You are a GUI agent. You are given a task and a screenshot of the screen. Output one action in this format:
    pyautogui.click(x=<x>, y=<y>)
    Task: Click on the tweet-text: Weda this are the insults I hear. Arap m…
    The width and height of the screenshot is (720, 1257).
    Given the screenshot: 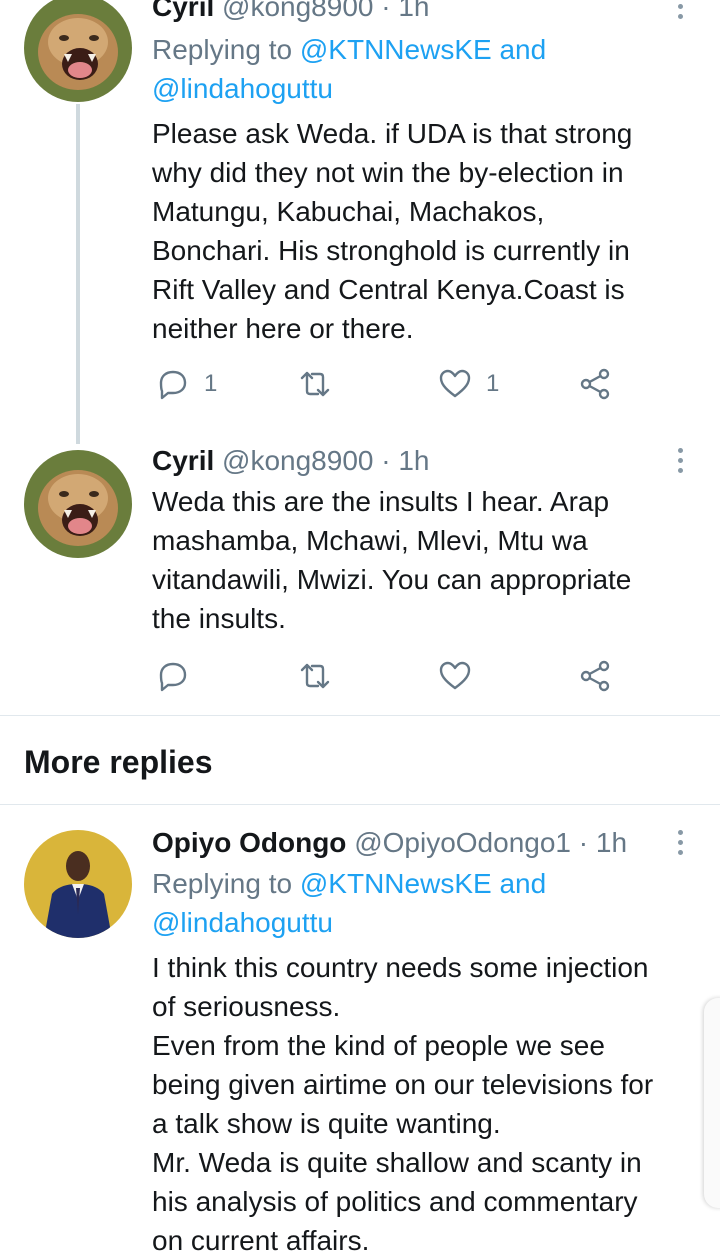 What is the action you would take?
    pyautogui.click(x=422, y=560)
    